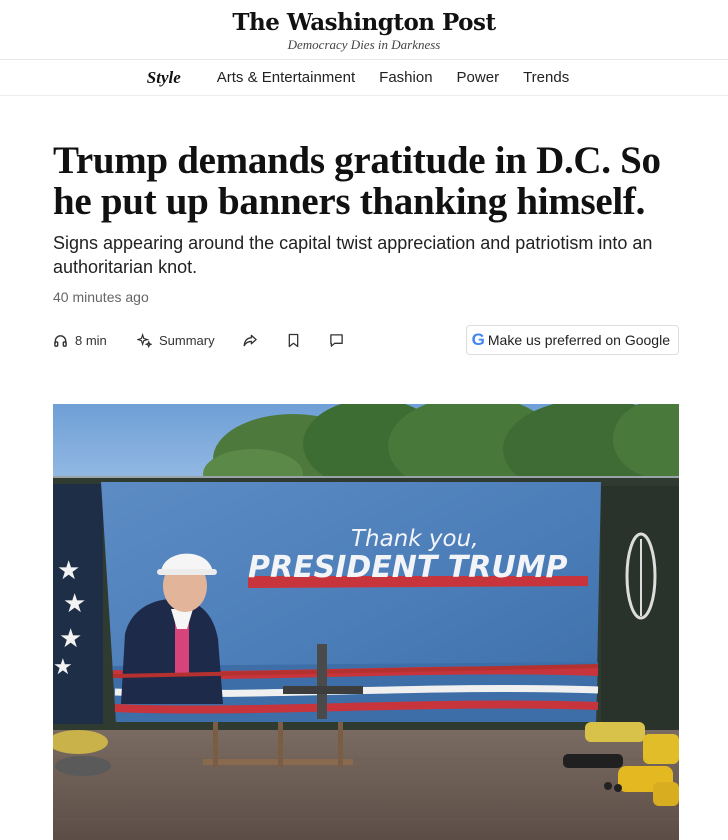 This screenshot has height=840, width=728. I want to click on bookmark-button, so click(293, 340).